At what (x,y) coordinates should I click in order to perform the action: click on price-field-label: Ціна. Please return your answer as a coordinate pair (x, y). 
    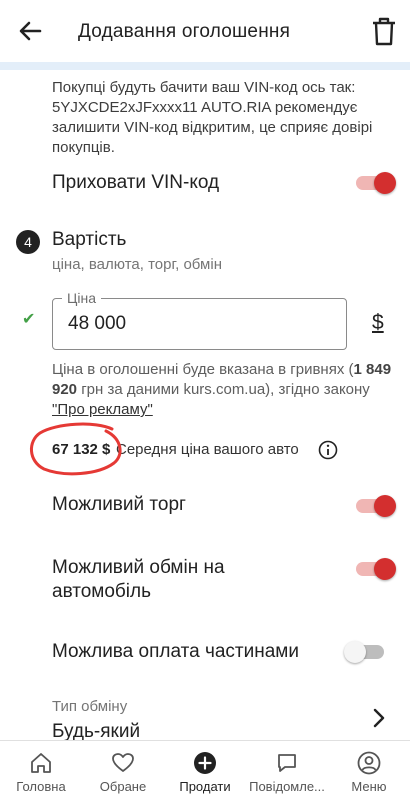
    Looking at the image, I should click on (81, 298).